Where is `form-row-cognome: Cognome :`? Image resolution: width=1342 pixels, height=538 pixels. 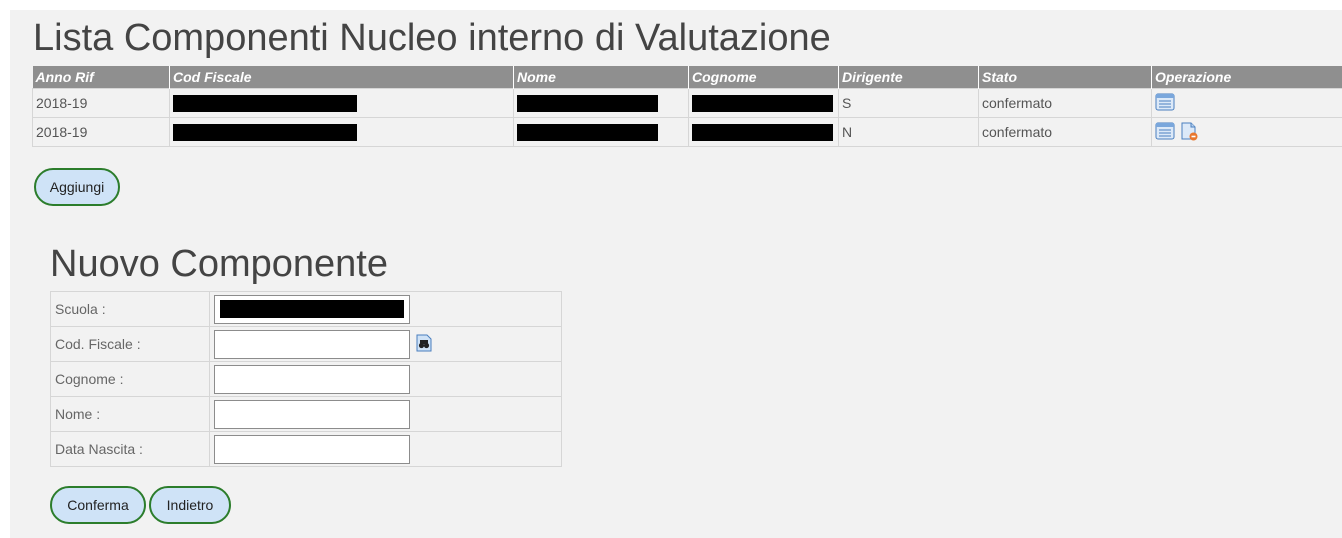
form-row-cognome: Cognome : is located at coordinates (306, 379).